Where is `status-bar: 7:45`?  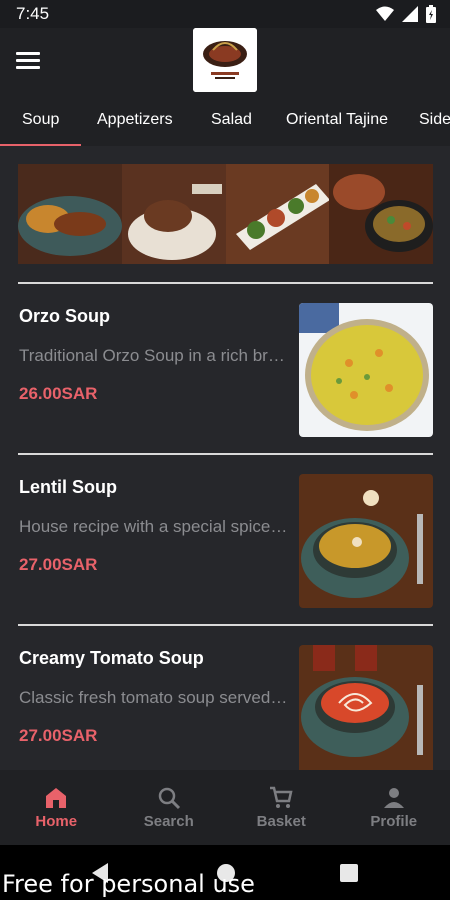 status-bar: 7:45 is located at coordinates (225, 14).